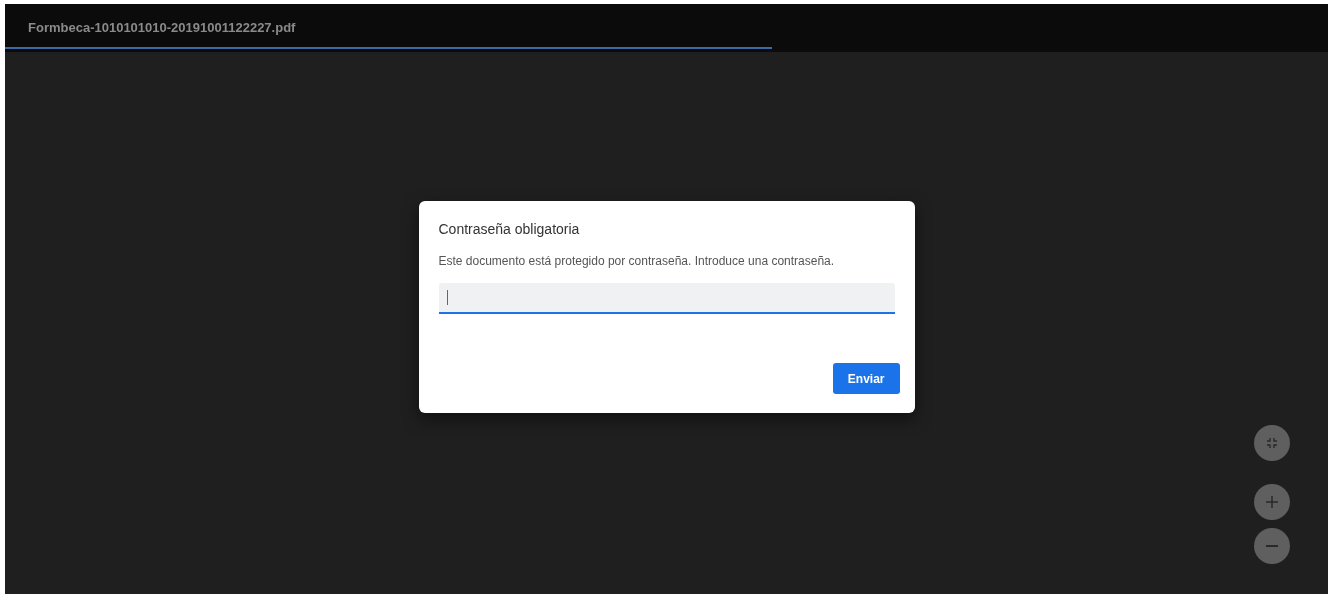  I want to click on fit-to-page-button, so click(1272, 443).